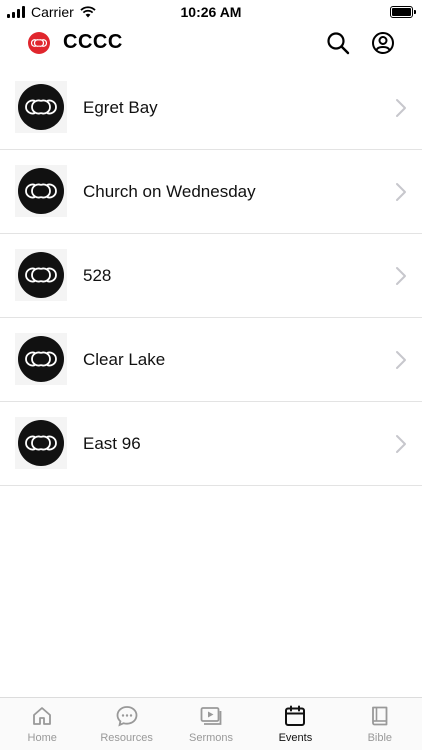 This screenshot has width=422, height=750. Describe the element at coordinates (211, 716) in the screenshot. I see `video-play-icon` at that location.